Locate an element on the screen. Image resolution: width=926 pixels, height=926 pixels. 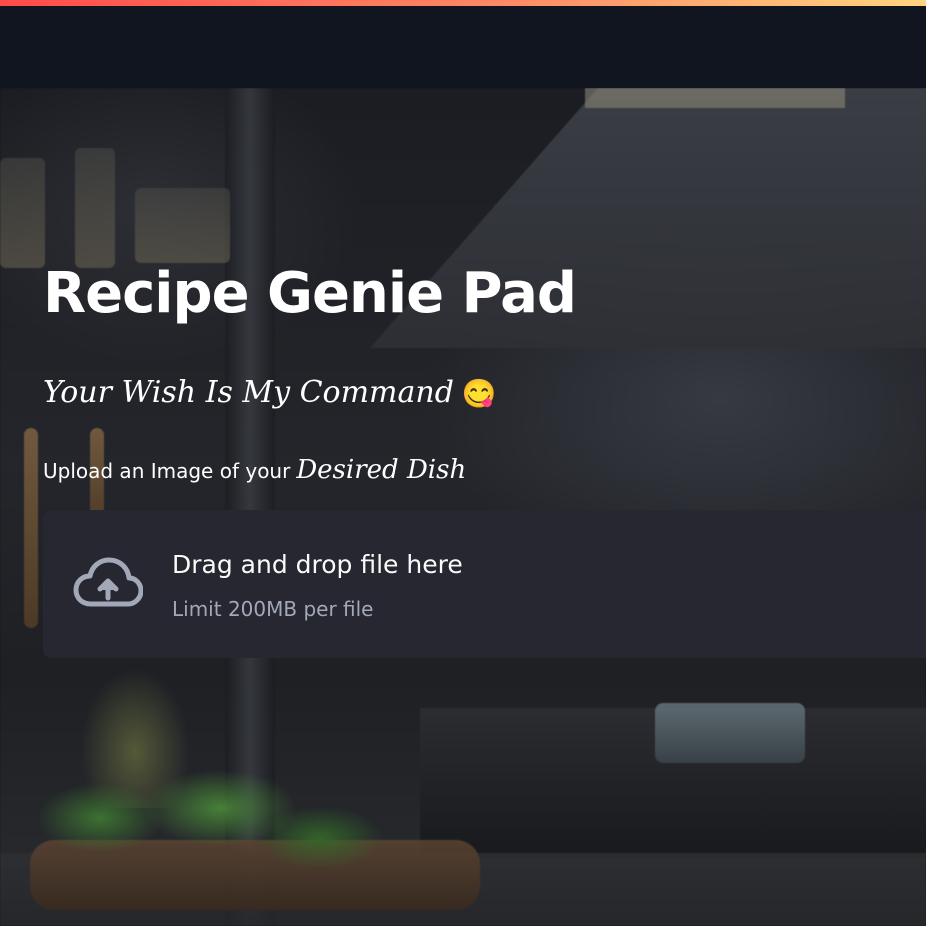
range-hood-light is located at coordinates (715, 98).